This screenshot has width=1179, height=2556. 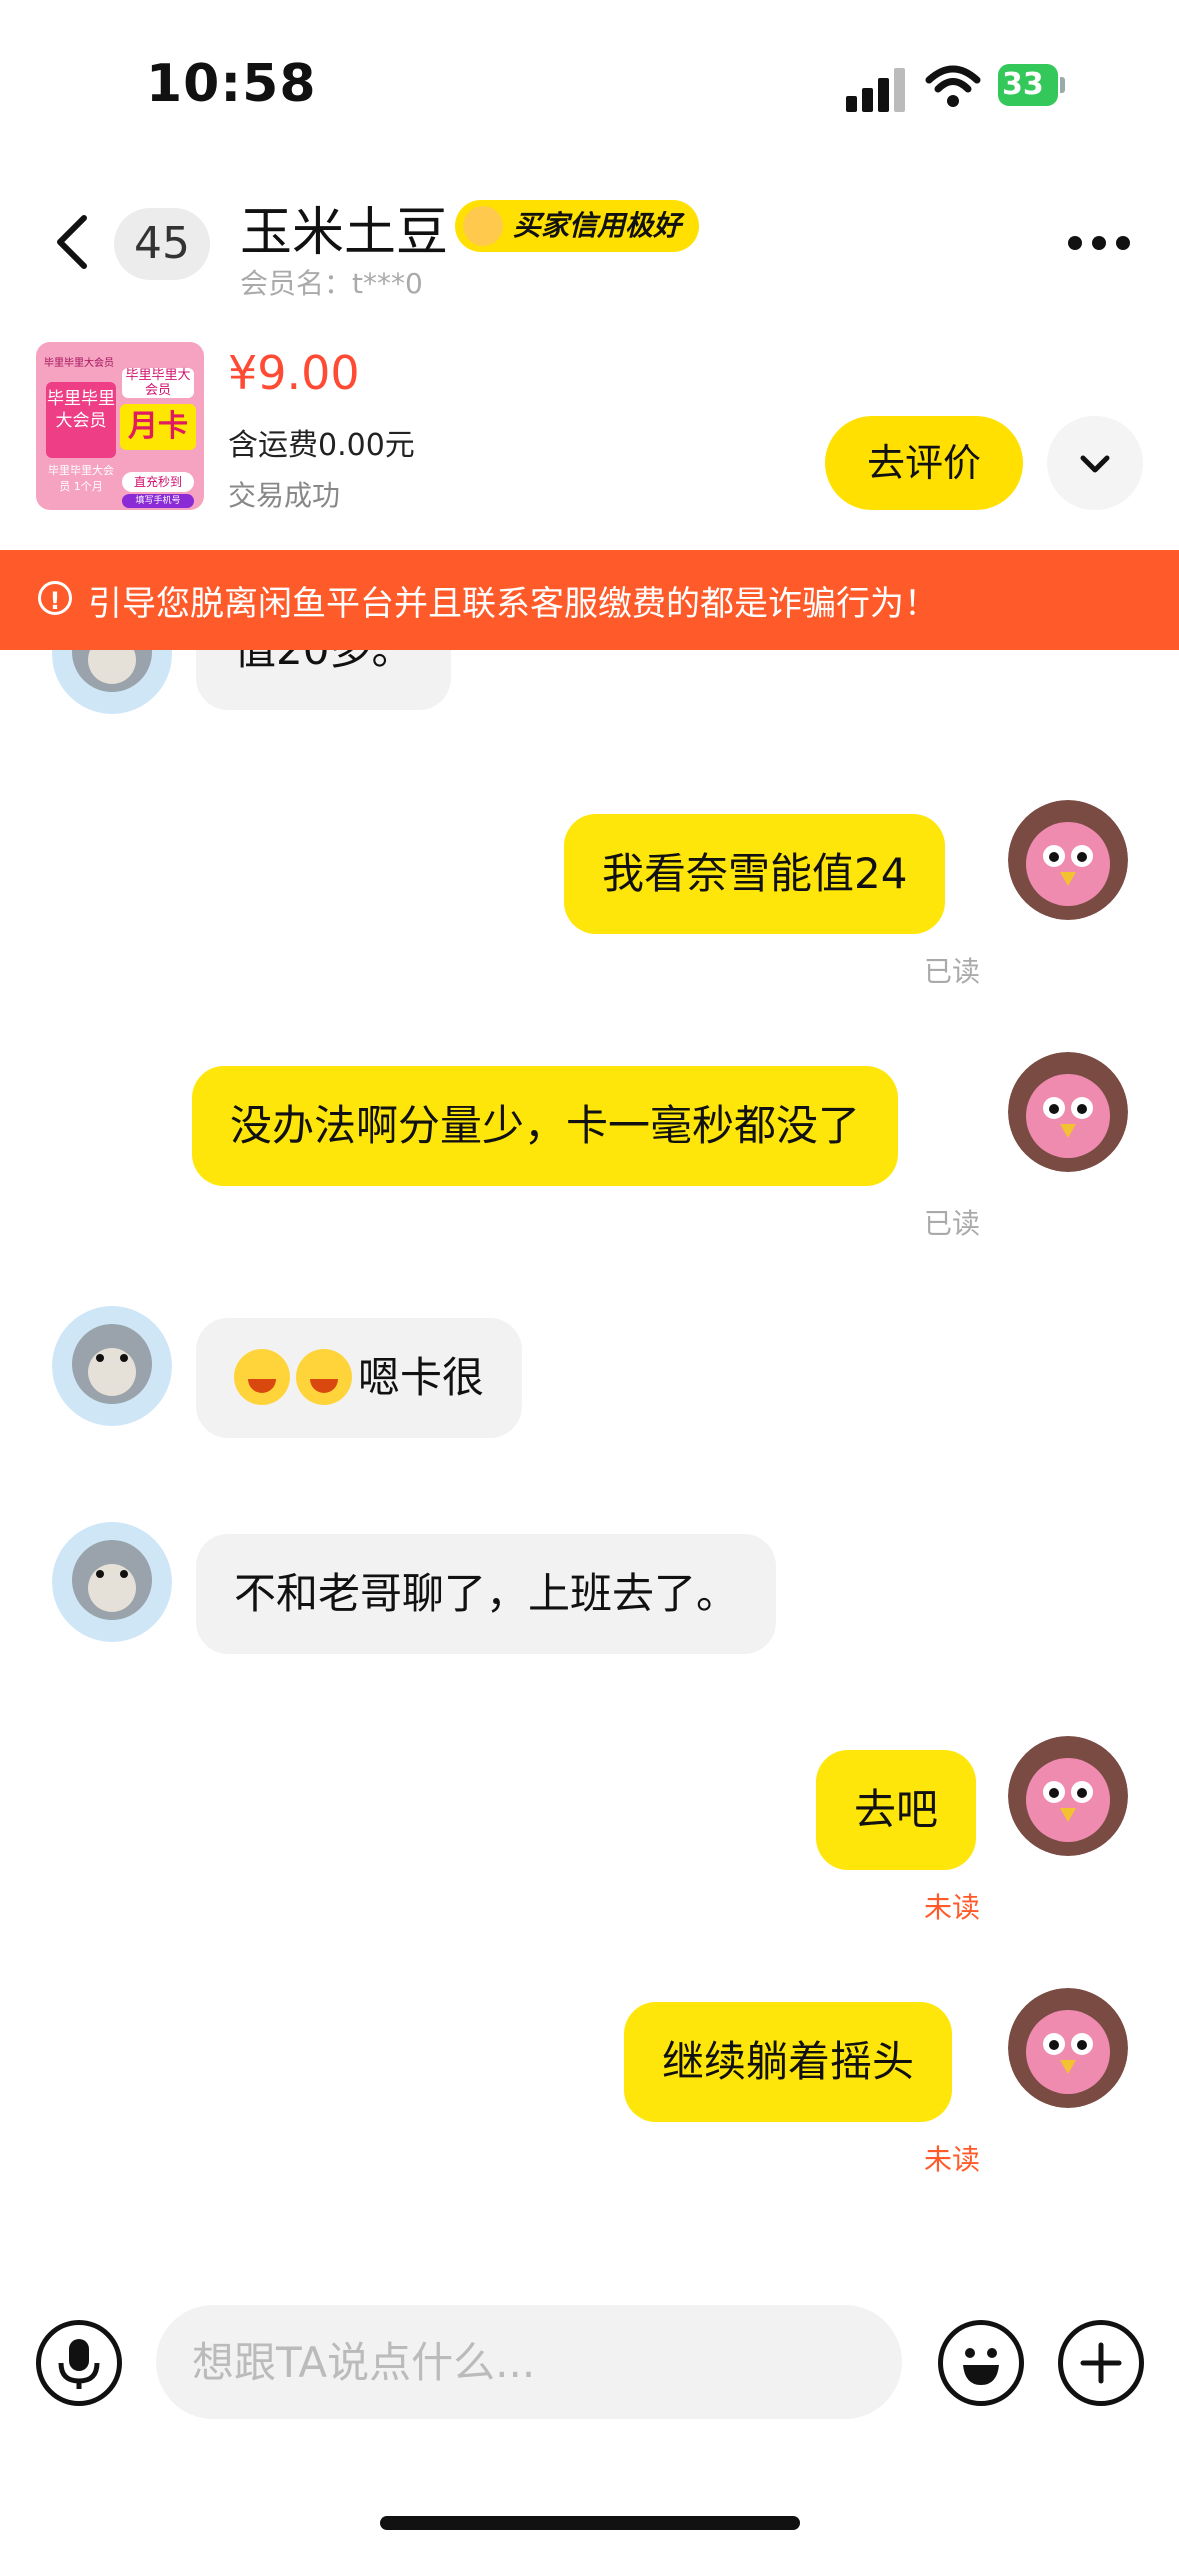 I want to click on chat-partner-name: 玉米土豆, so click(x=344, y=227).